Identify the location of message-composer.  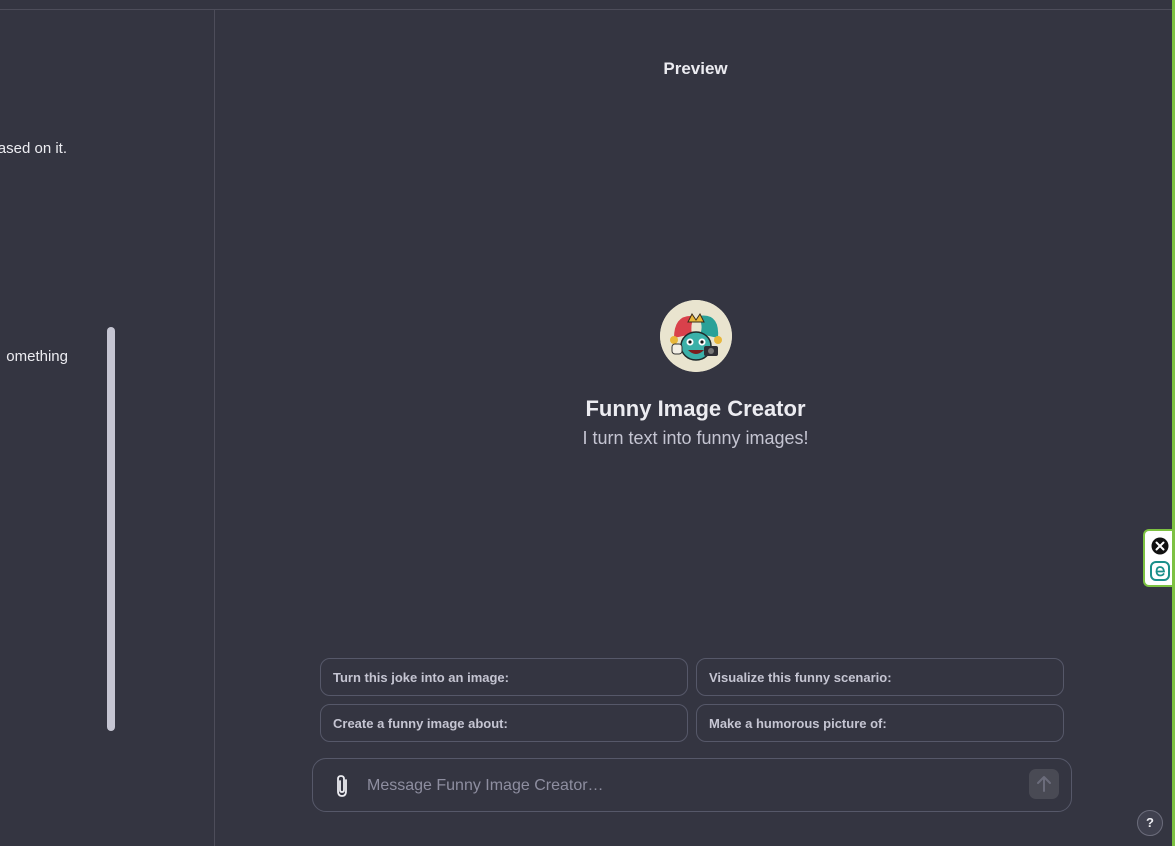
(692, 785).